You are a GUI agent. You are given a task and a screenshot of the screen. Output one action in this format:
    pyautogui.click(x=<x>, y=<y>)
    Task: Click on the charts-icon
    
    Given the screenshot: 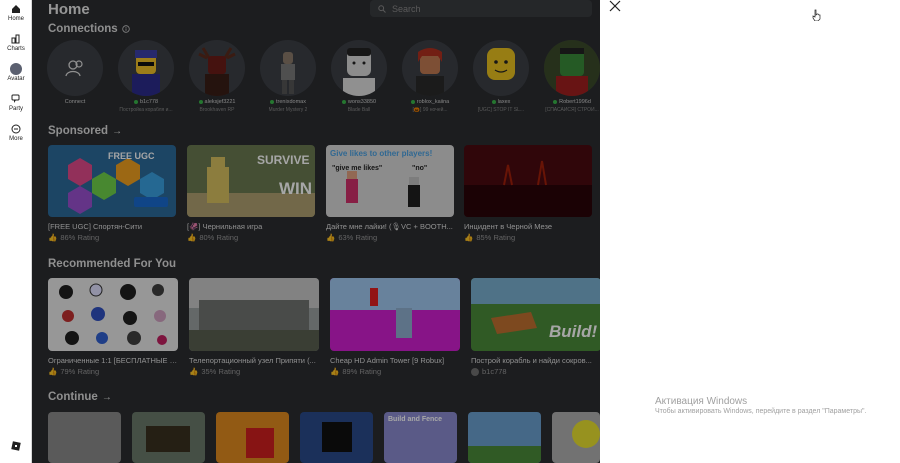 What is the action you would take?
    pyautogui.click(x=15, y=39)
    